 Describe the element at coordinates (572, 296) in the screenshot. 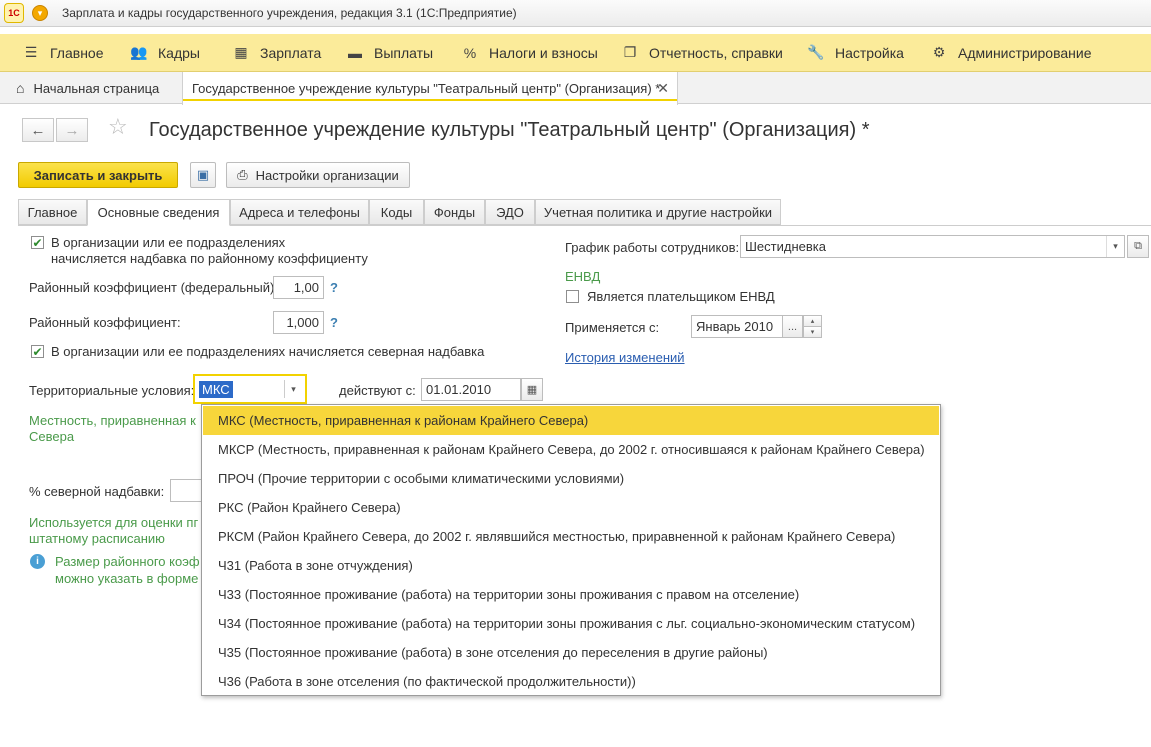

I see `envd-checkbox` at that location.